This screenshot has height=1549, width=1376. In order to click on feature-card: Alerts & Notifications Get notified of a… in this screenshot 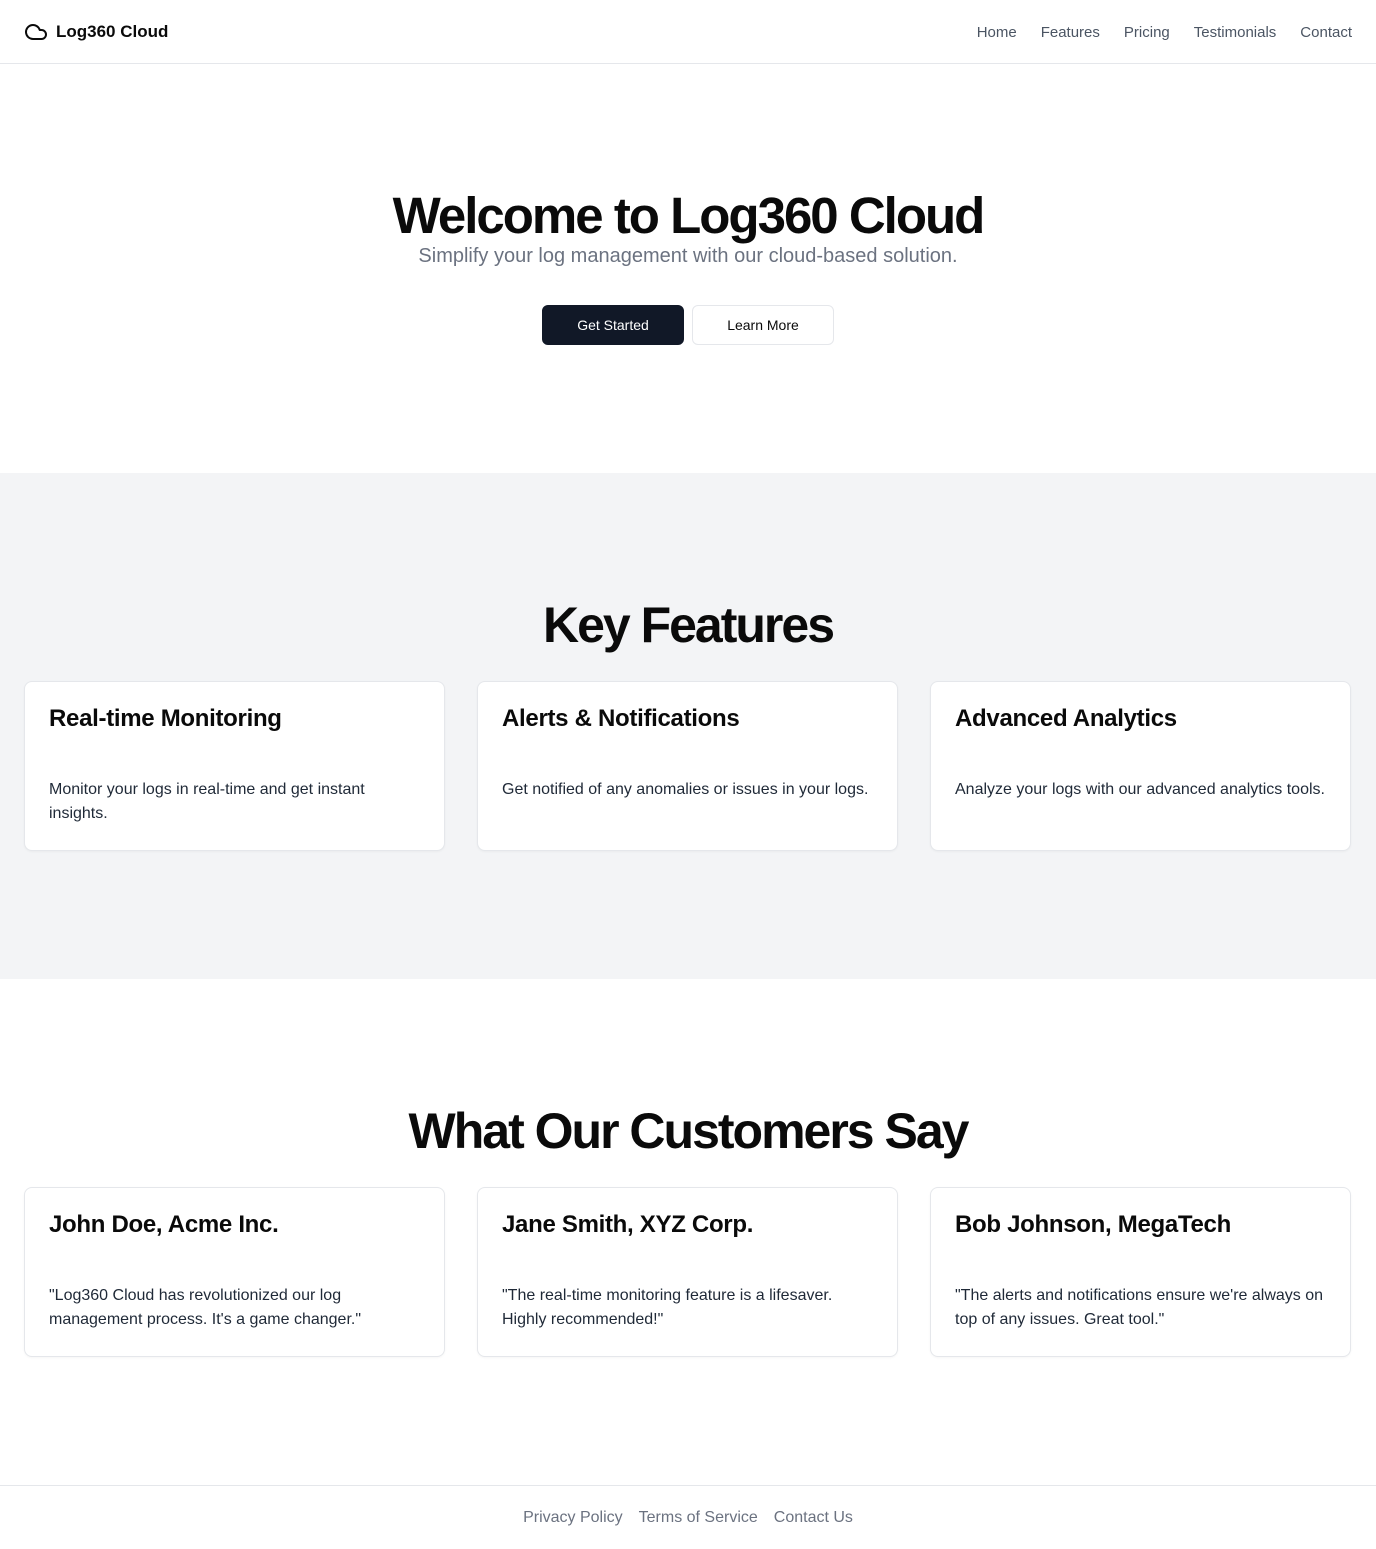, I will do `click(687, 766)`.